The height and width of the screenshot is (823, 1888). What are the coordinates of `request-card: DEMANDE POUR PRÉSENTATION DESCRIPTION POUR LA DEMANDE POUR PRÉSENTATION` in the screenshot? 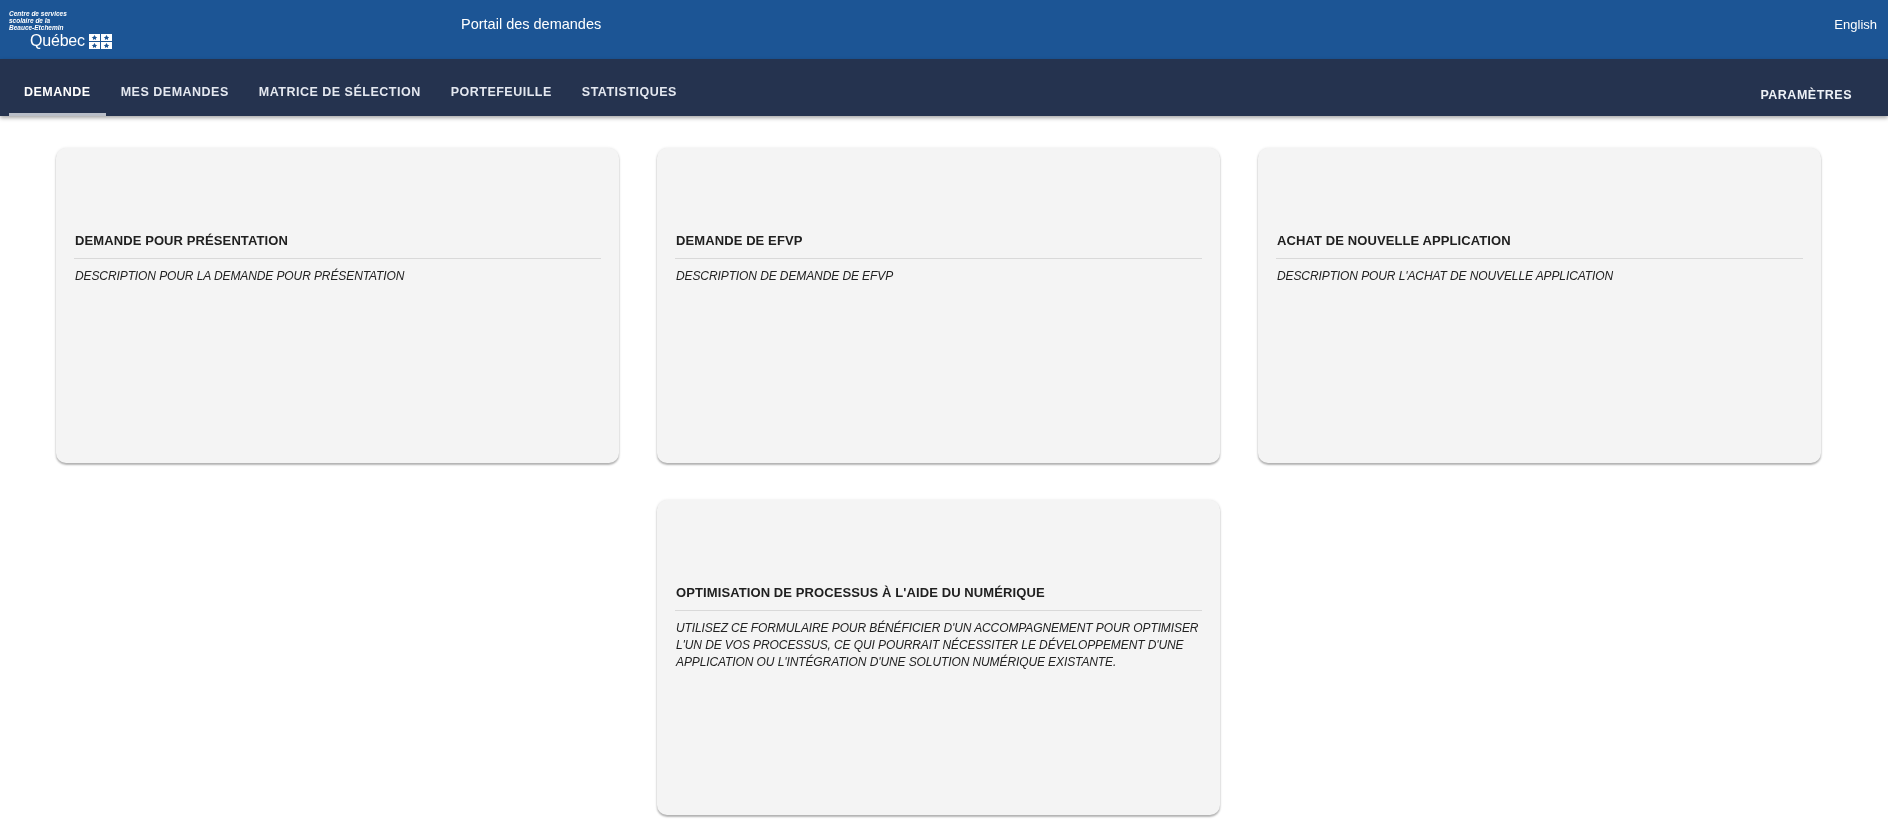 It's located at (337, 305).